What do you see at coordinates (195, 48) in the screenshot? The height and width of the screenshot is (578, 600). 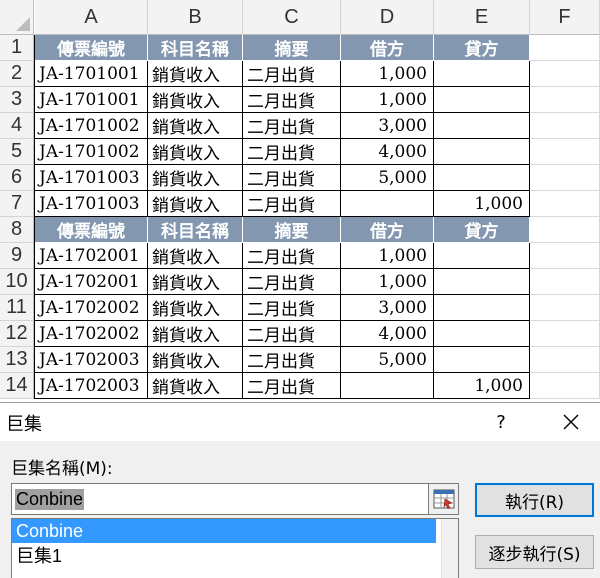 I see `table-header-cell: 科目名稱` at bounding box center [195, 48].